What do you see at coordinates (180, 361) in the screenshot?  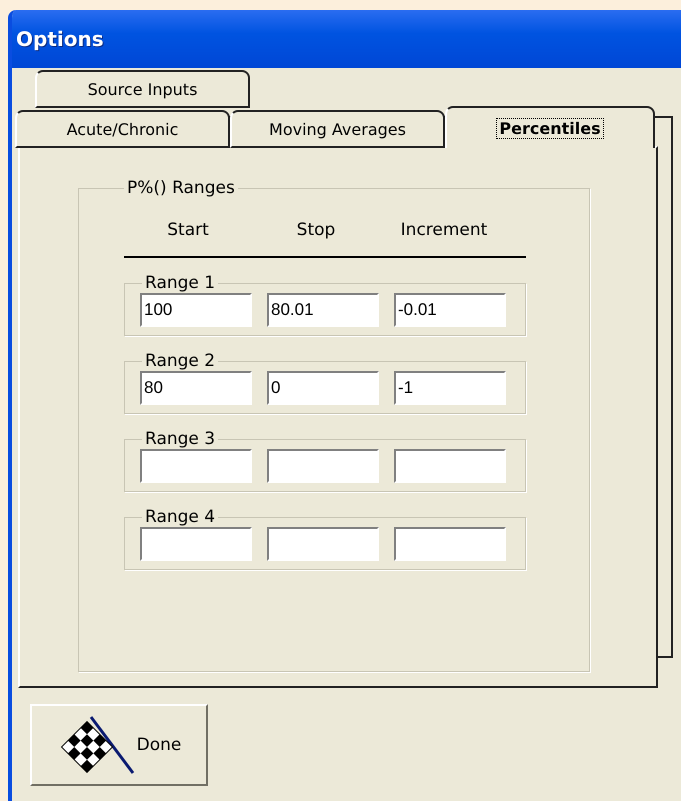 I see `range-title: Range 2` at bounding box center [180, 361].